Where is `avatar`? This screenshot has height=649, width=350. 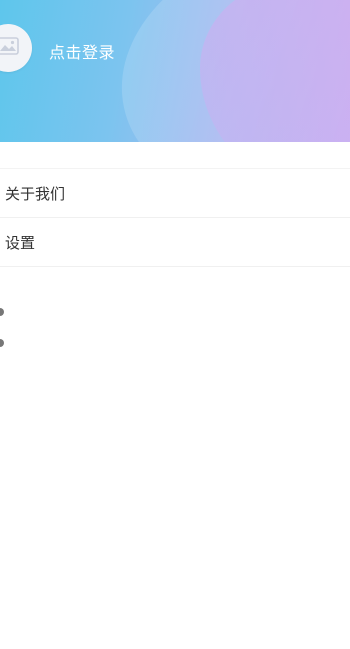 avatar is located at coordinates (16, 48).